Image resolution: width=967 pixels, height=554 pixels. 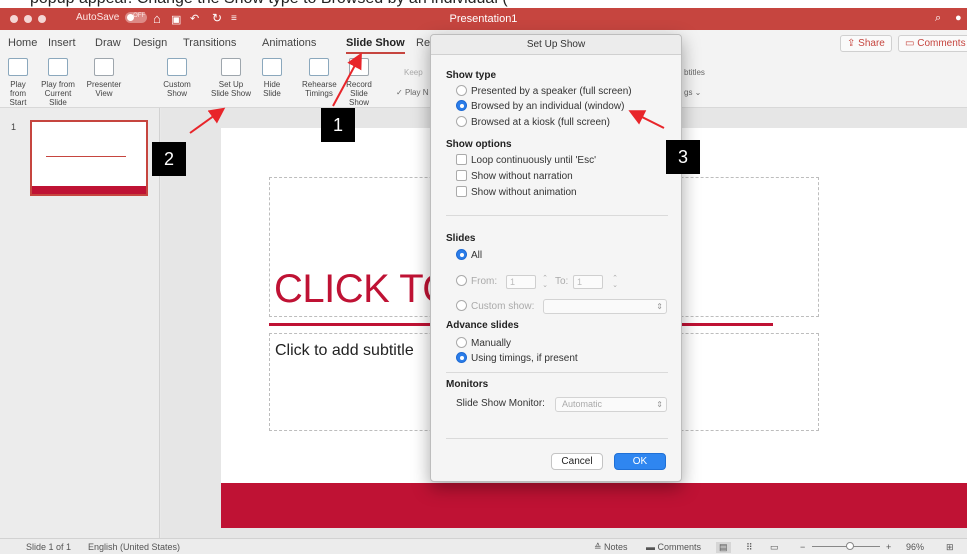 What do you see at coordinates (683, 157) in the screenshot?
I see `callout-3: 3` at bounding box center [683, 157].